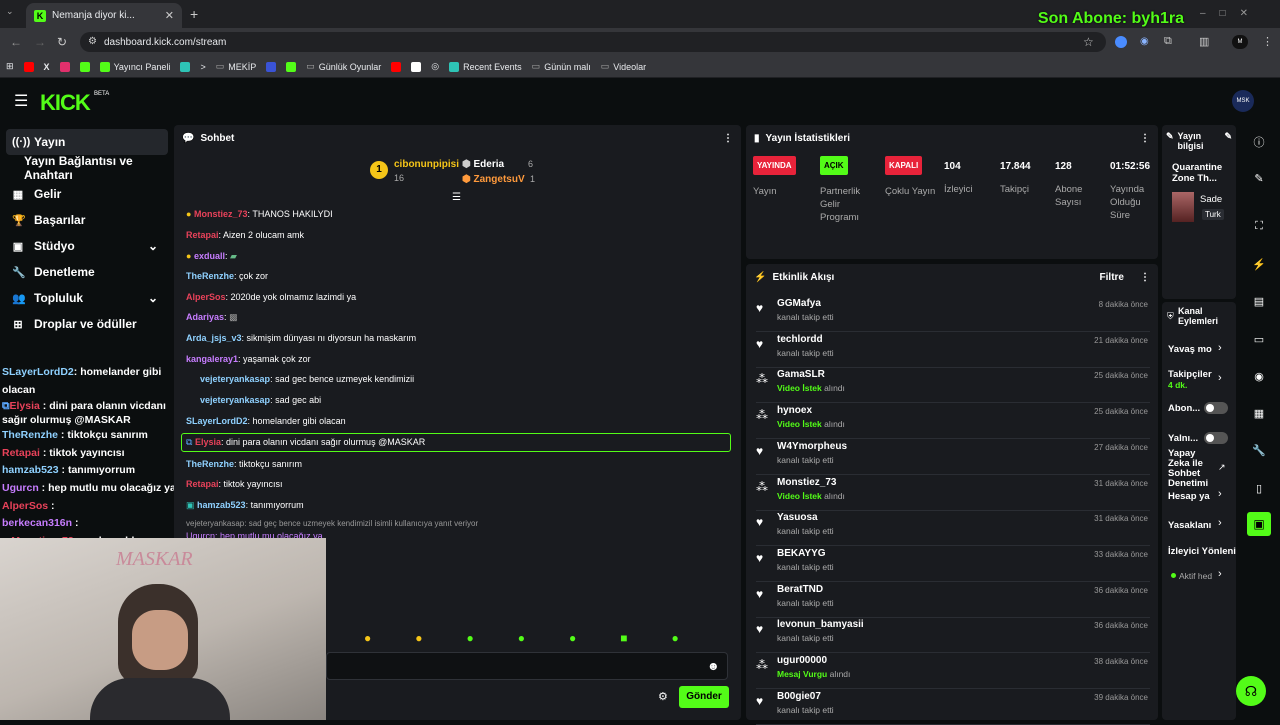 The width and height of the screenshot is (1280, 725). I want to click on chat-user: Arda_jsjs_v3, so click(214, 338).